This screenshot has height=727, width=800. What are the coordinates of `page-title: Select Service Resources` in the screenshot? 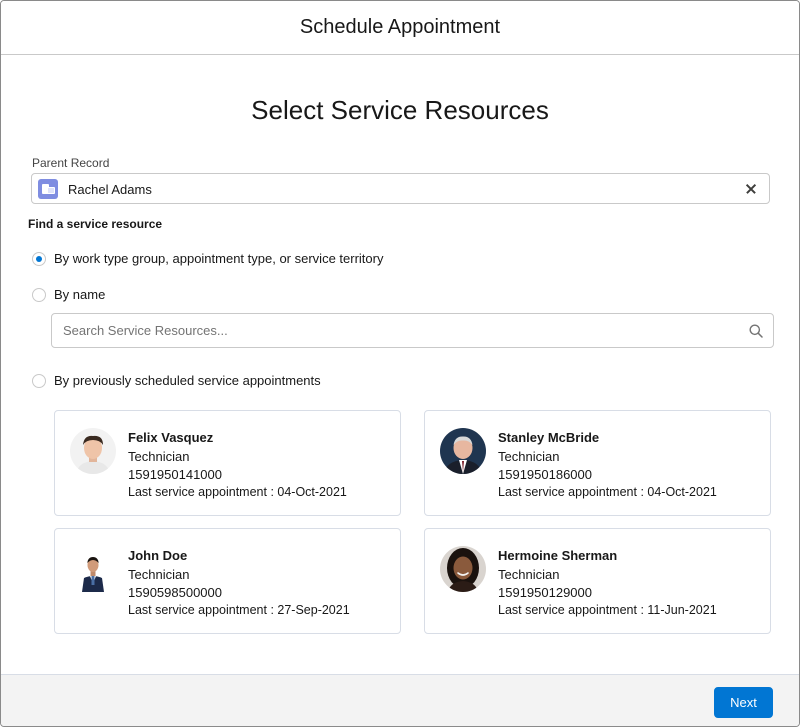 It's located at (400, 110).